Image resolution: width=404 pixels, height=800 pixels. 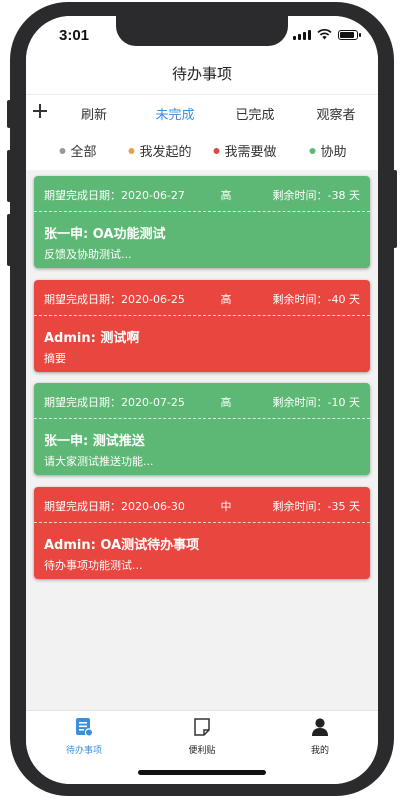 What do you see at coordinates (316, 506) in the screenshot?
I see `task-remaining-time: 剩余时间：-35 天` at bounding box center [316, 506].